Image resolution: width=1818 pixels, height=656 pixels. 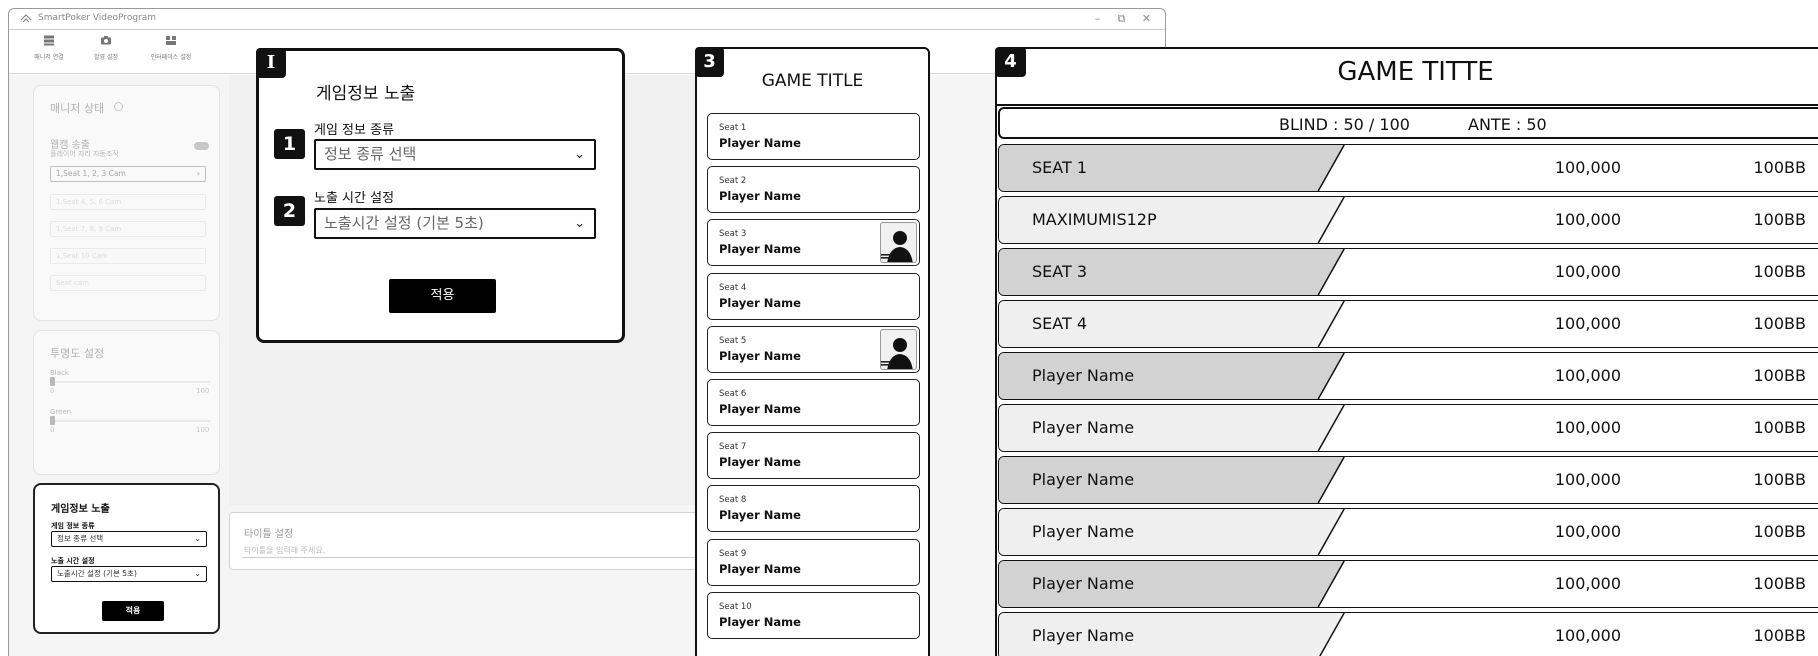 What do you see at coordinates (813, 509) in the screenshot?
I see `seat-card: Seat 8 Player Name` at bounding box center [813, 509].